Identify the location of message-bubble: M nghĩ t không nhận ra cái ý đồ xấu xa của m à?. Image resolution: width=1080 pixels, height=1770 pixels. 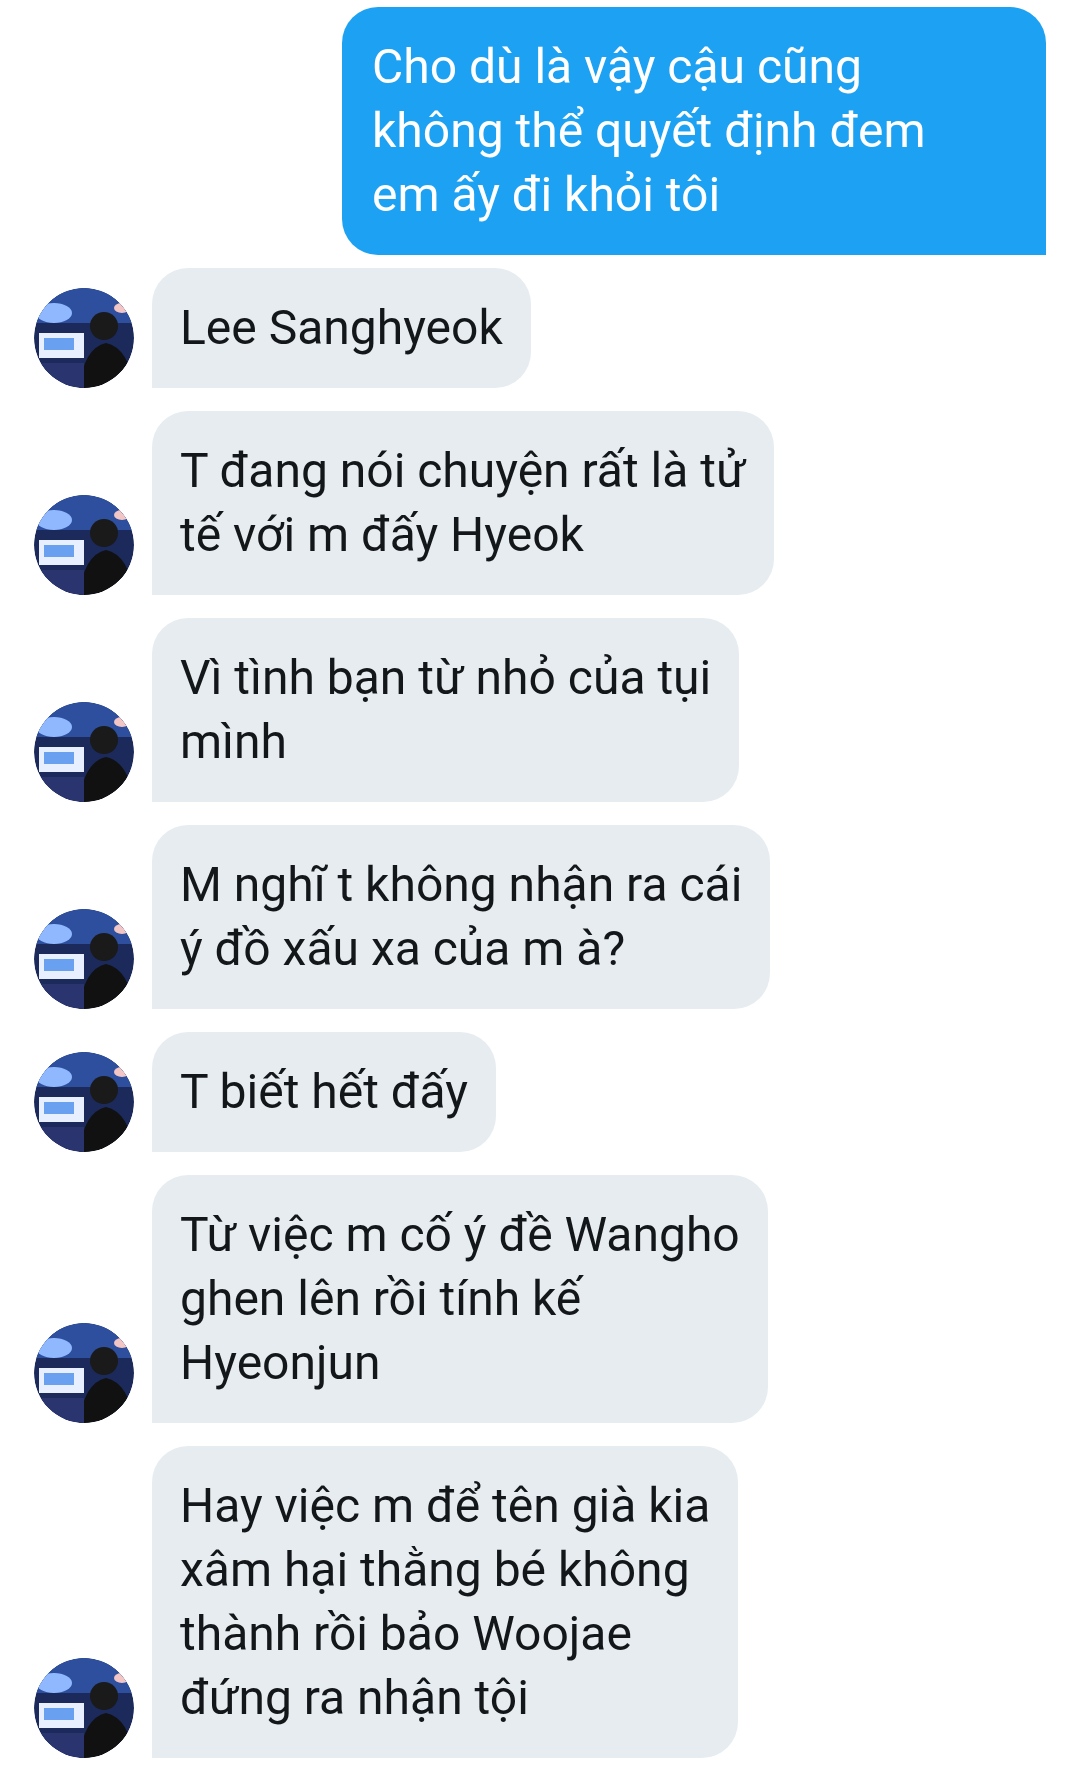
(461, 917).